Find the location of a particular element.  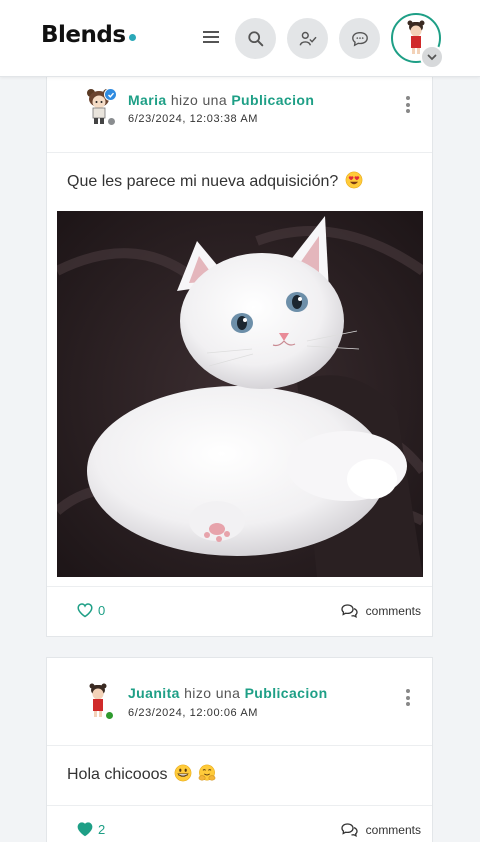

post-text: Hola chicooos is located at coordinates (141, 774).